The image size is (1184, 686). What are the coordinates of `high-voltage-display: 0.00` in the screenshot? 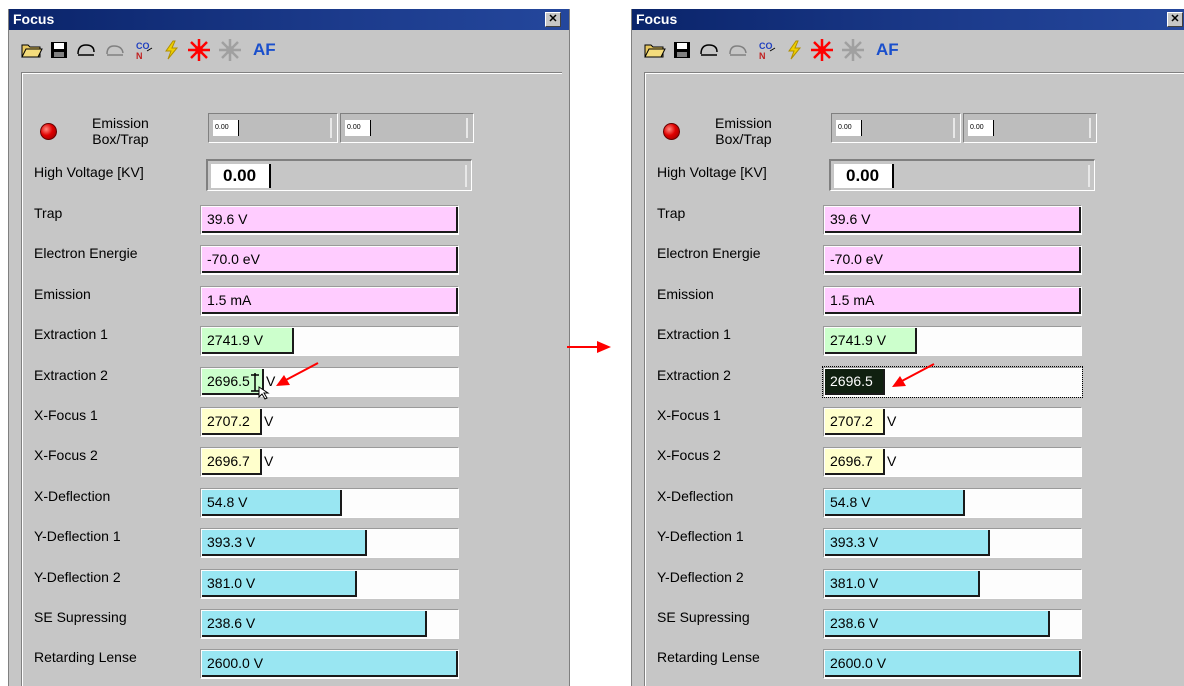 It's located at (339, 175).